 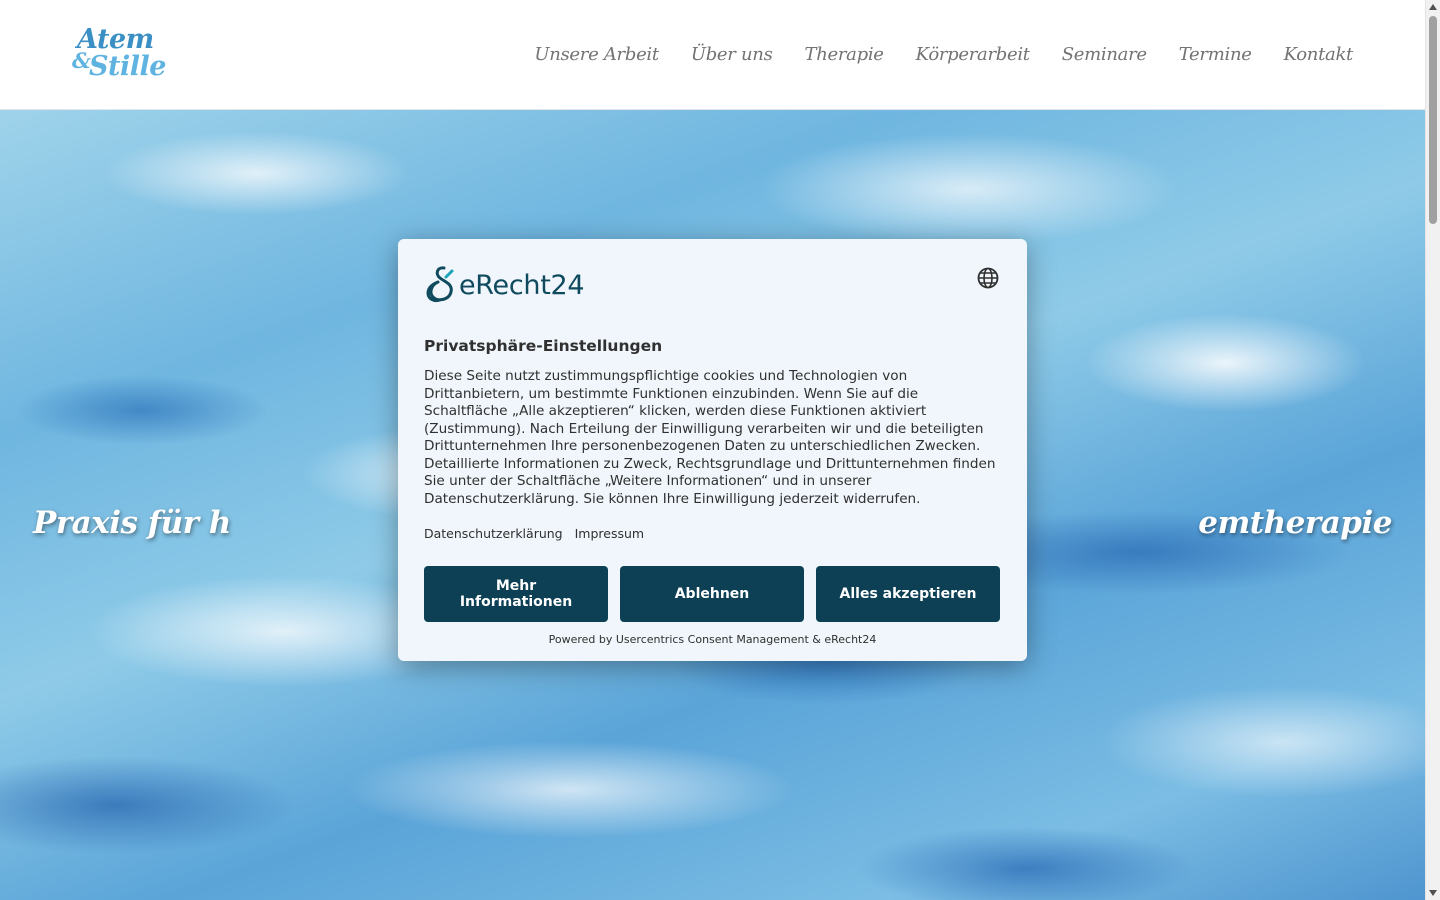 What do you see at coordinates (973, 54) in the screenshot?
I see `nav-item-koerperarbeit: Körperarbeit` at bounding box center [973, 54].